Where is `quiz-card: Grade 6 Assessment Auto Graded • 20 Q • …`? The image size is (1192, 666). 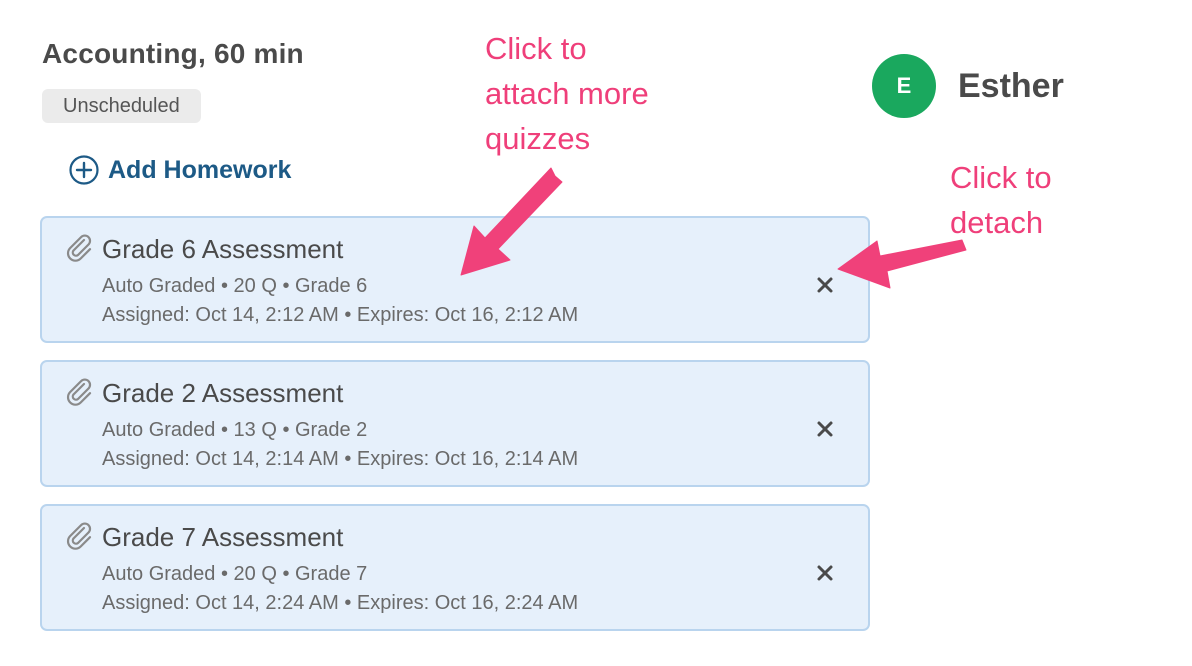
quiz-card: Grade 6 Assessment Auto Graded • 20 Q • … is located at coordinates (455, 279).